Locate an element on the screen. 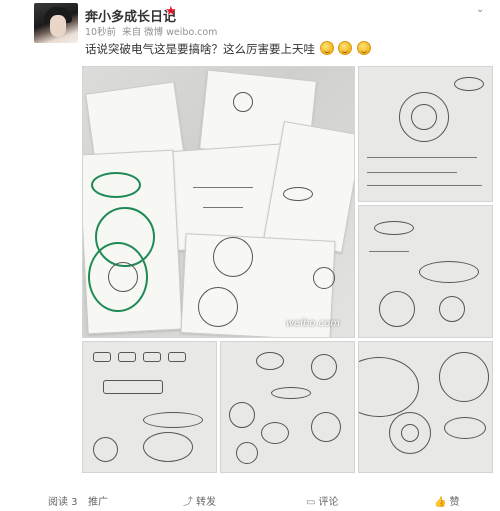 This screenshot has width=500, height=511. read-count-label: 阅读 3 is located at coordinates (63, 502).